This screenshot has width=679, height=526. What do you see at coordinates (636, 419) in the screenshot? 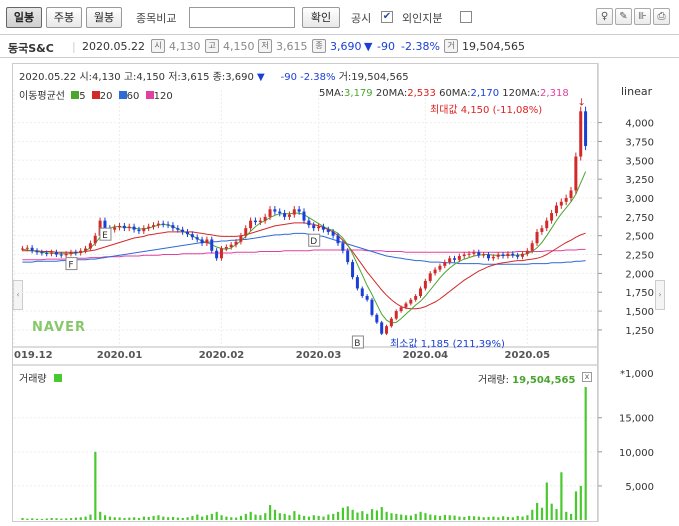
I see `volume-tick-label: 15,000` at bounding box center [636, 419].